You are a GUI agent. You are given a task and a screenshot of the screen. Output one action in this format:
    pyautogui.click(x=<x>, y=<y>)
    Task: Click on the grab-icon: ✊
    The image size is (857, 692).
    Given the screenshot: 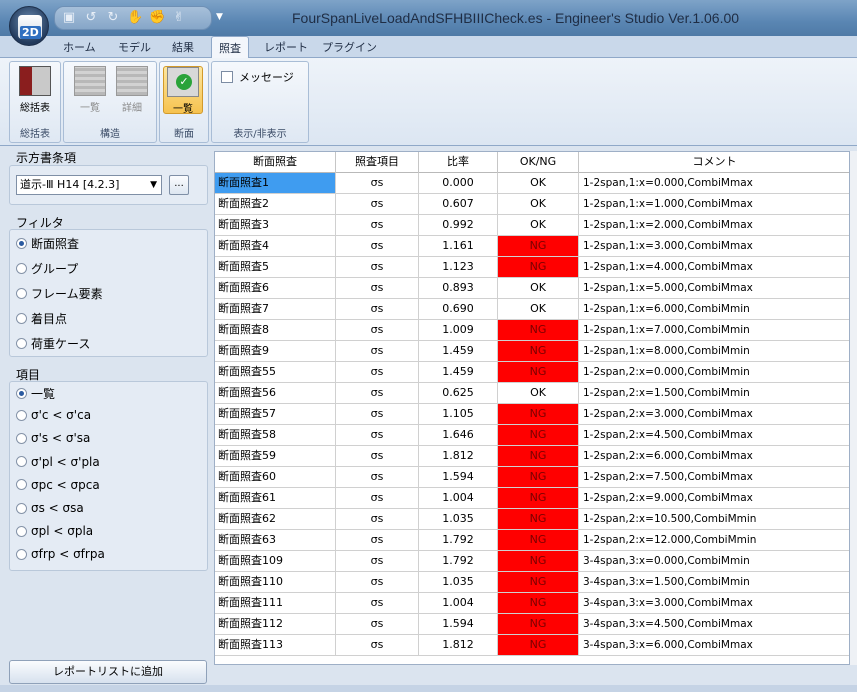 What is the action you would take?
    pyautogui.click(x=157, y=18)
    